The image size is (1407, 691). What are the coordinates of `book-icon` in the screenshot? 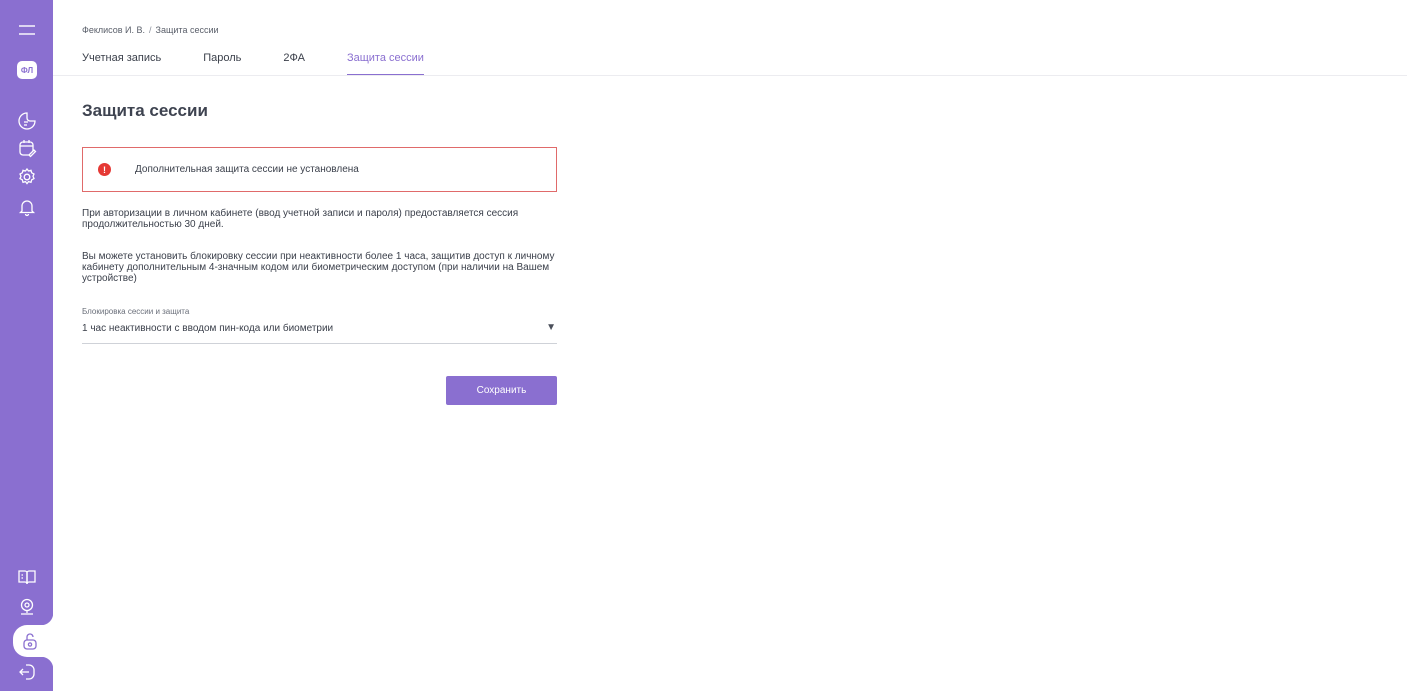 It's located at (26, 577).